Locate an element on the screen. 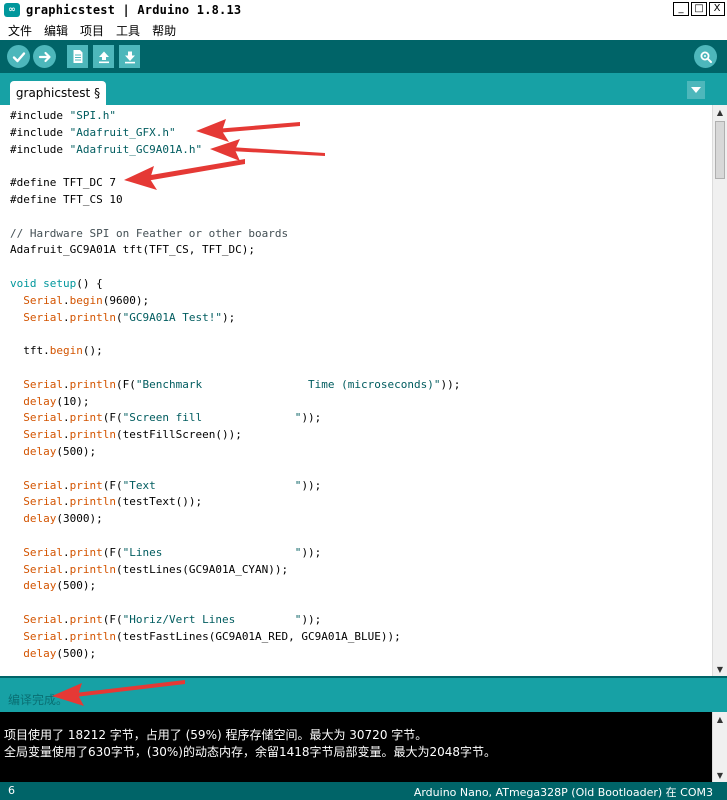 The image size is (727, 800). arduino-logo-icon: ∞ is located at coordinates (12, 10).